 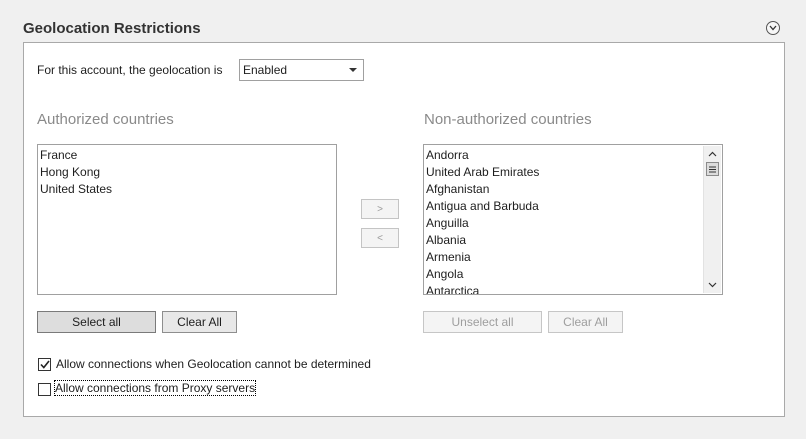 I want to click on allow-undetermined-checkbox, so click(x=44, y=364).